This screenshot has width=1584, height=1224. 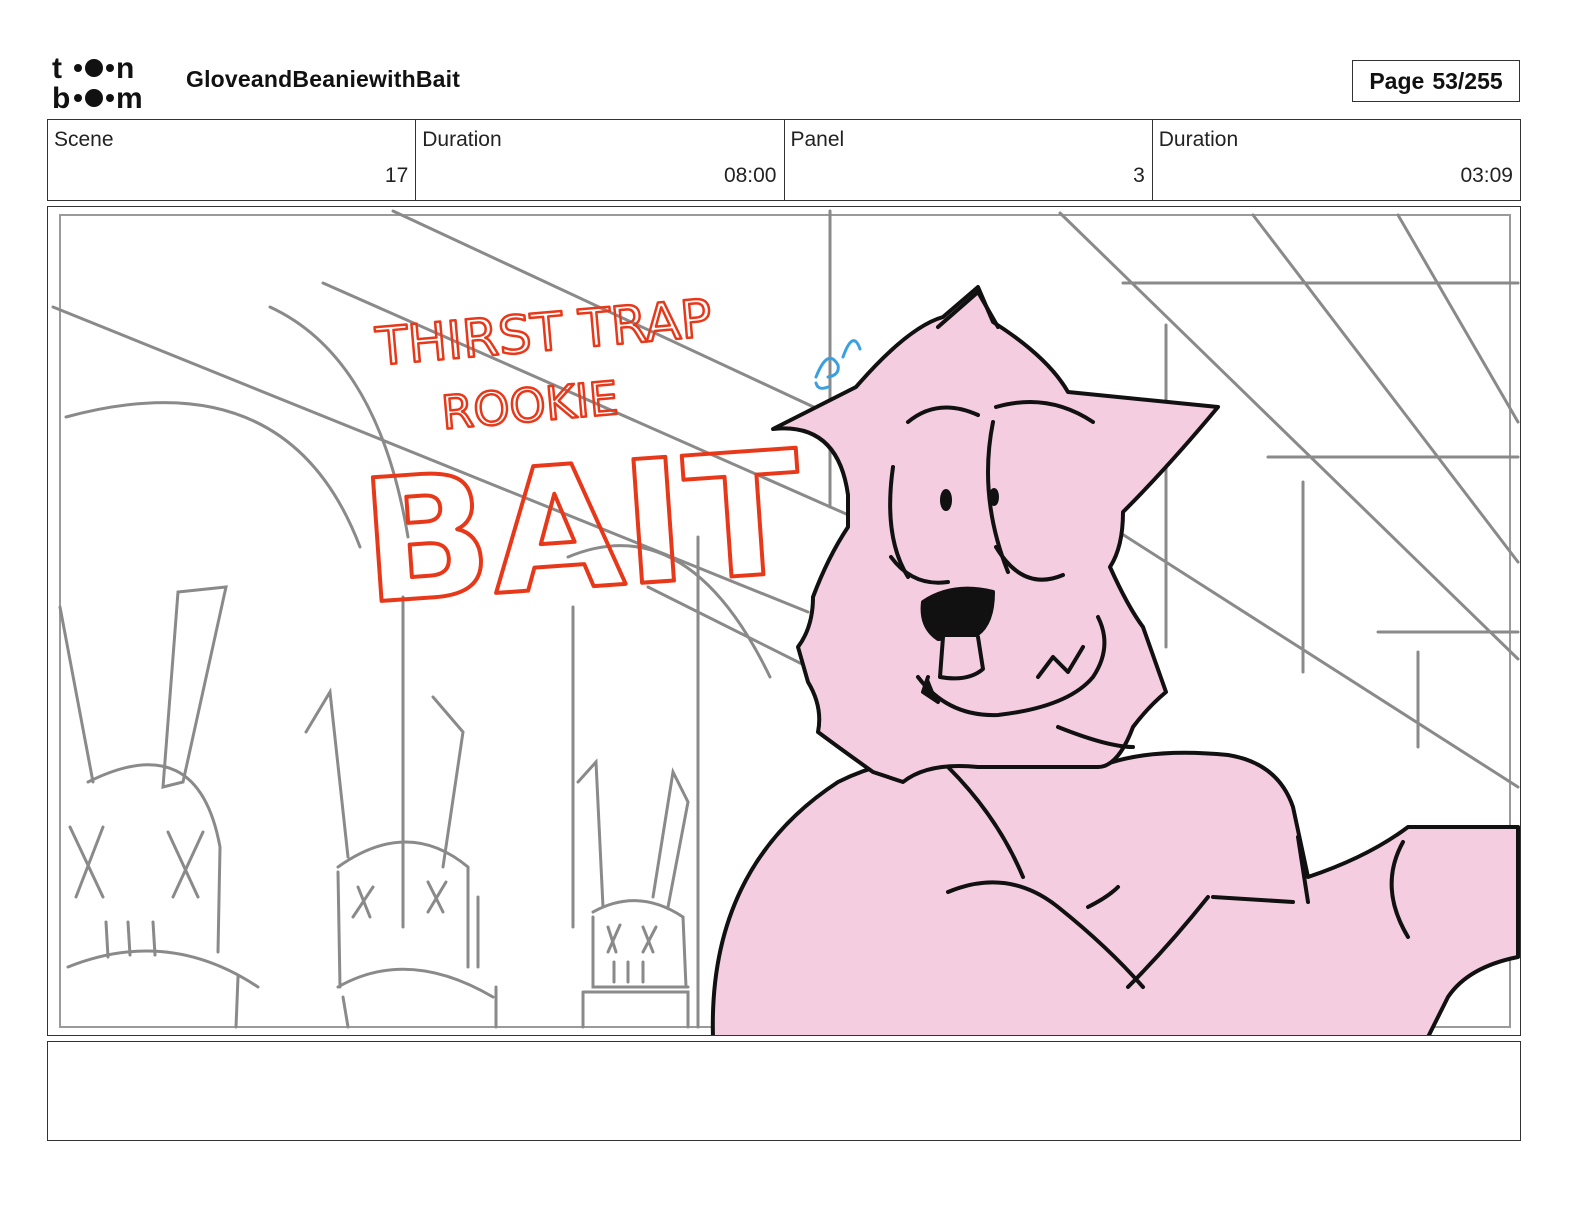 What do you see at coordinates (232, 160) in the screenshot?
I see `scene-cell: Scene 17` at bounding box center [232, 160].